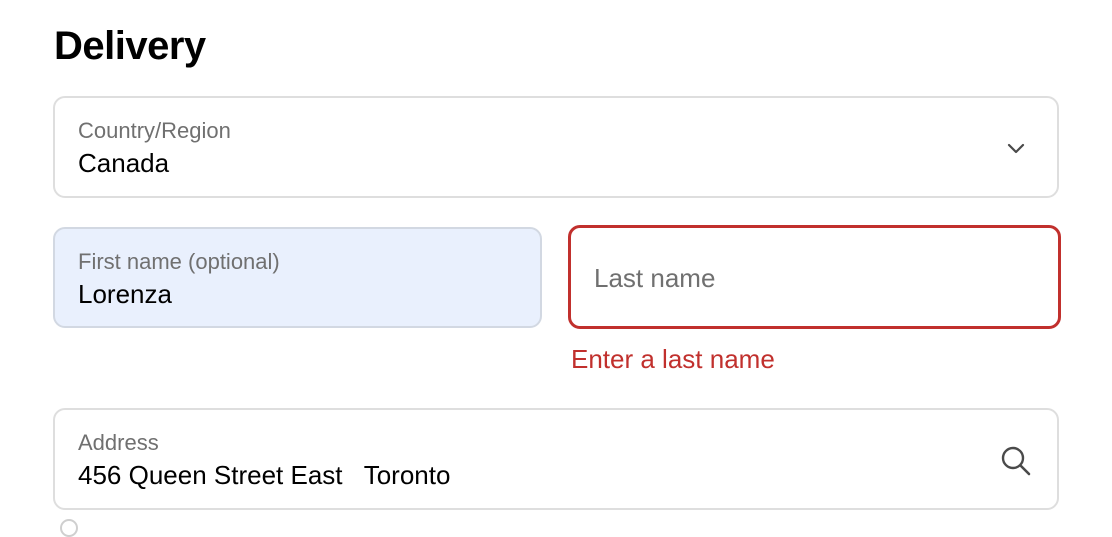 The image size is (1112, 537). I want to click on search-icon, so click(1016, 461).